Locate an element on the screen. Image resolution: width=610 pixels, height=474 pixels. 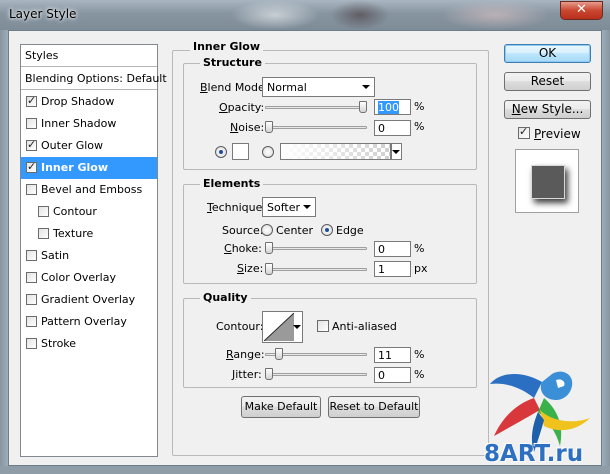
source-center-radio is located at coordinates (267, 230).